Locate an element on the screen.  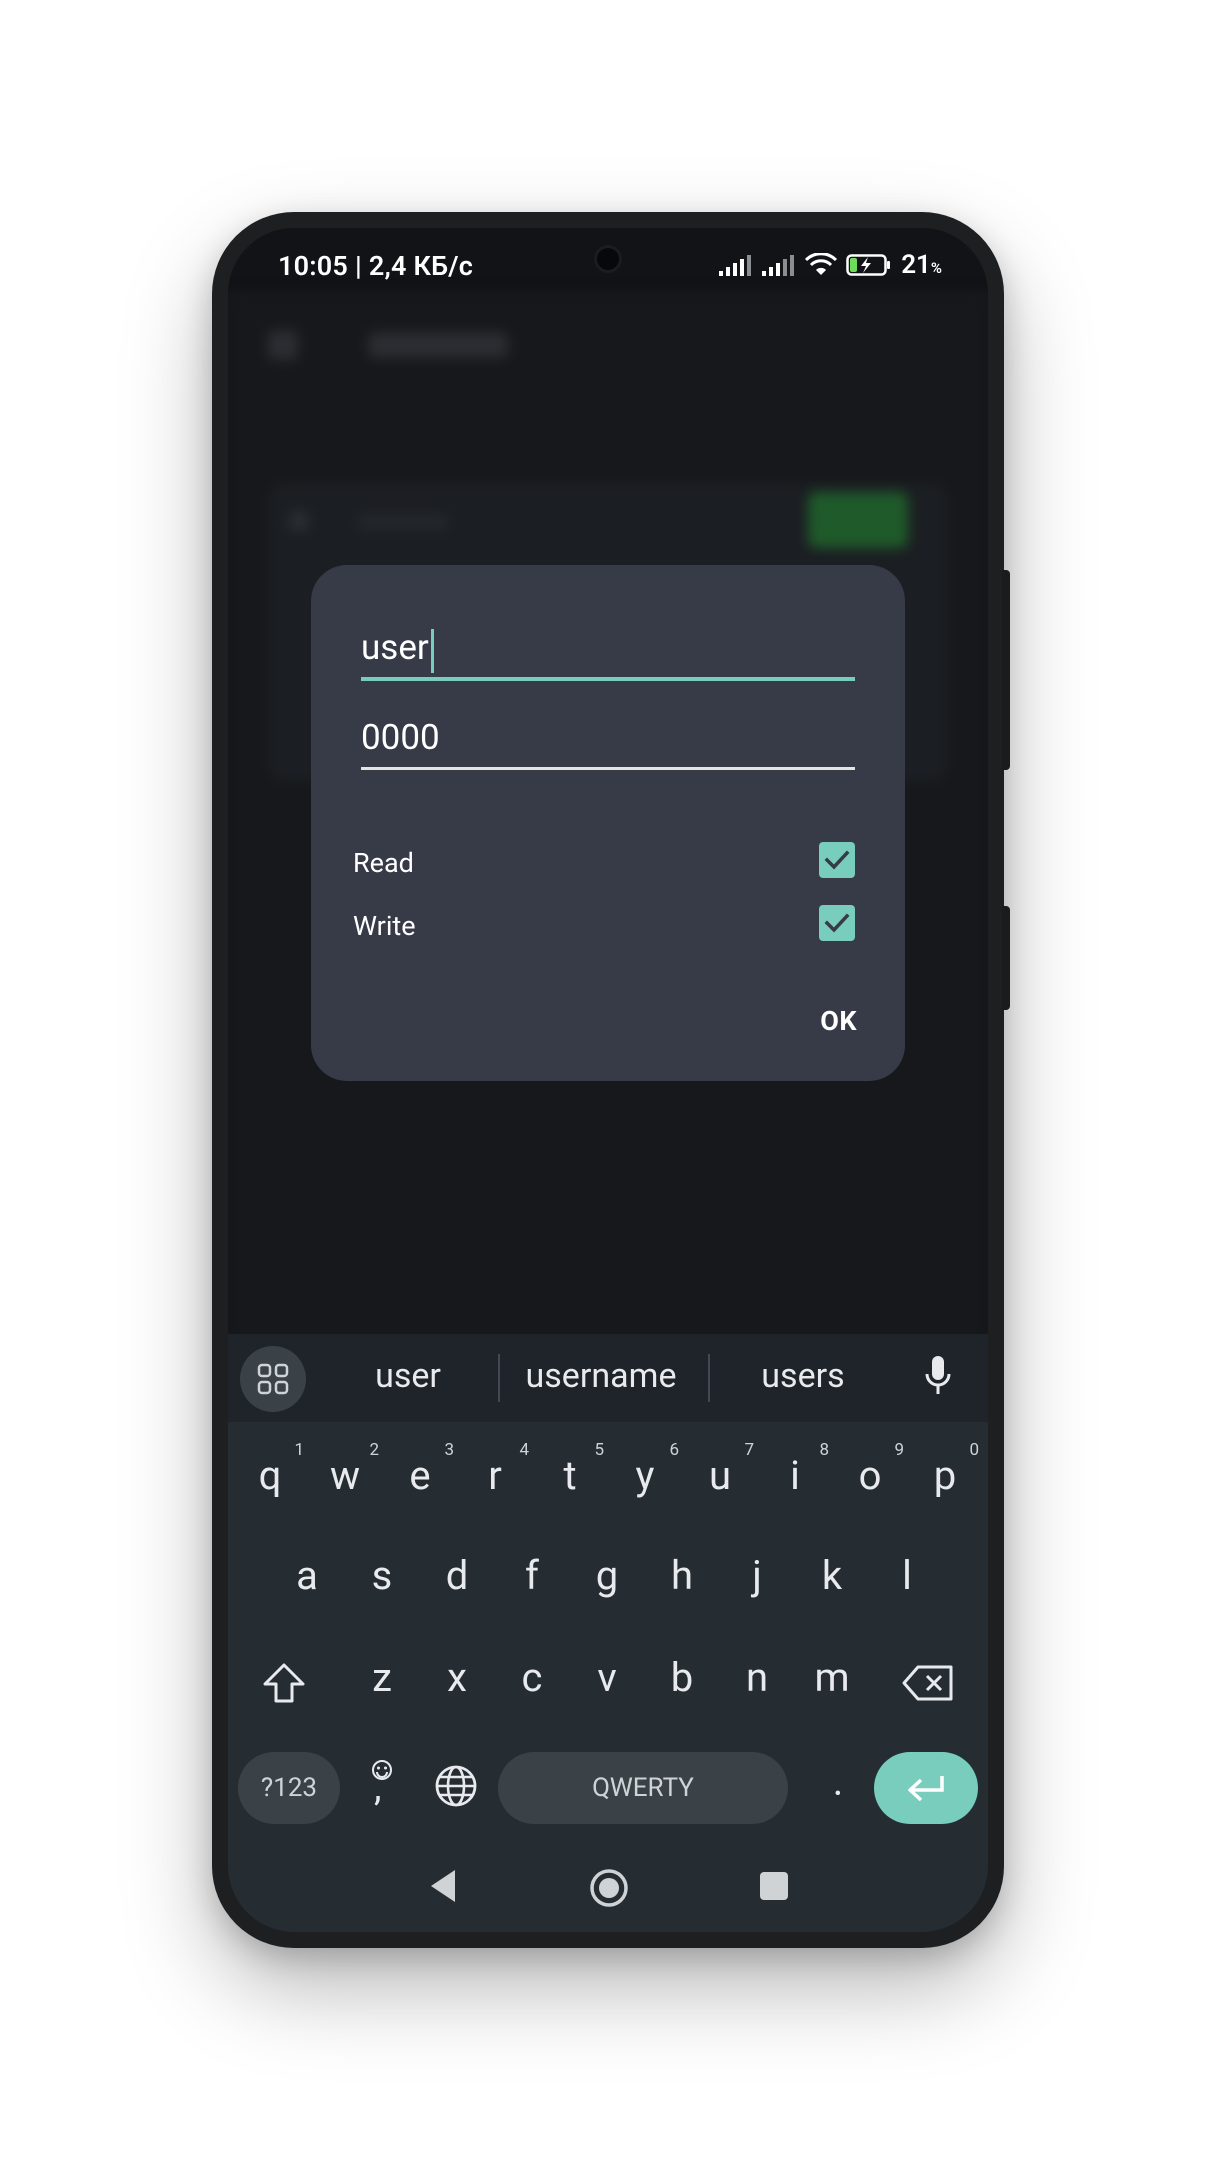
password-underline is located at coordinates (608, 768).